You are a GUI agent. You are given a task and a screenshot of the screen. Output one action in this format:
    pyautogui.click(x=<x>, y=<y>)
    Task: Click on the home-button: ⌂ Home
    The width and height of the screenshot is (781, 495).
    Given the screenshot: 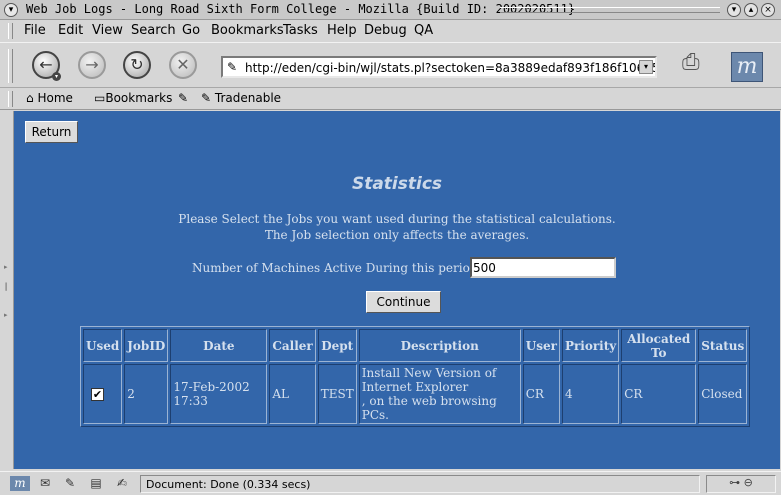 What is the action you would take?
    pyautogui.click(x=49, y=98)
    